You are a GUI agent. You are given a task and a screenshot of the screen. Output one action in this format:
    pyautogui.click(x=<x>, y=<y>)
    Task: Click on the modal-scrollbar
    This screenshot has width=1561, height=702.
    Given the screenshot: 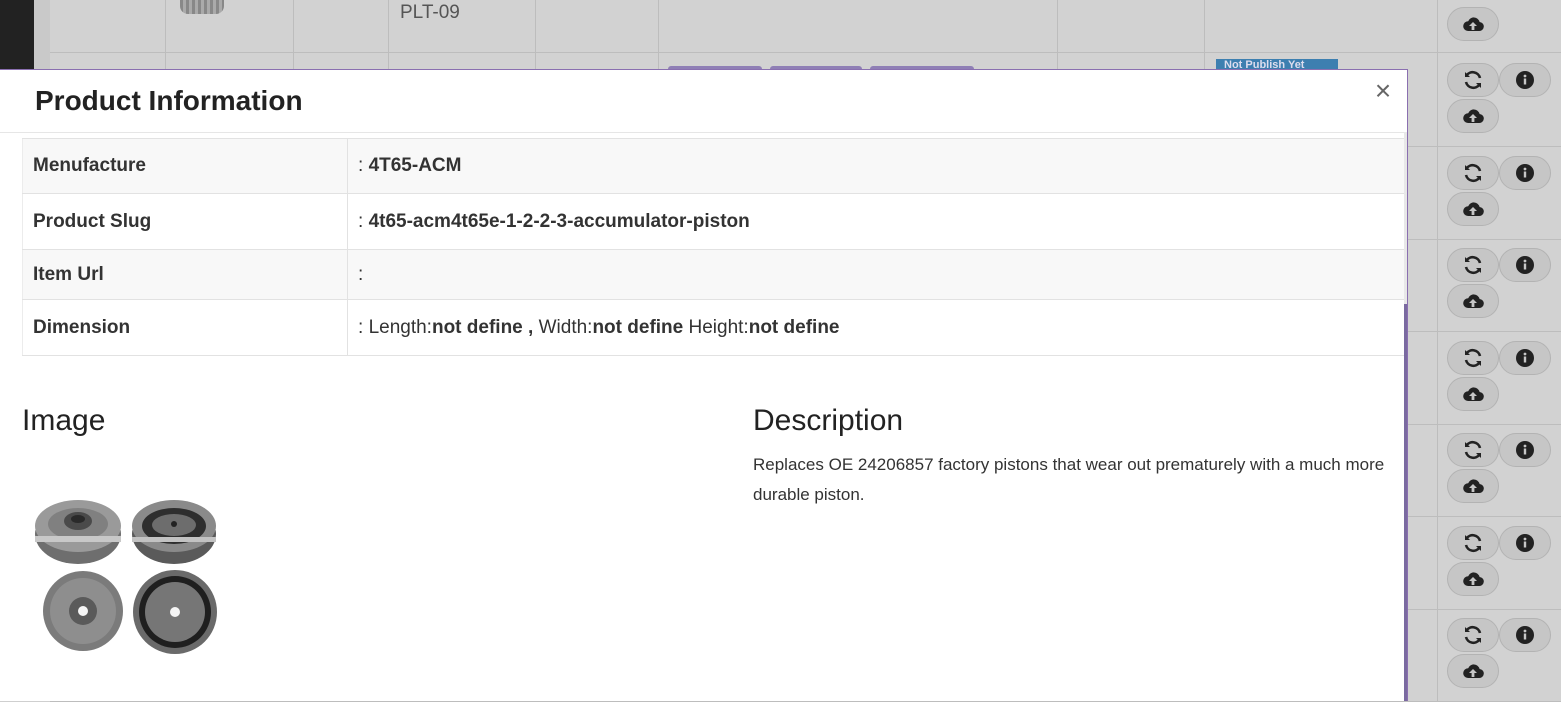 What is the action you would take?
    pyautogui.click(x=1405, y=416)
    